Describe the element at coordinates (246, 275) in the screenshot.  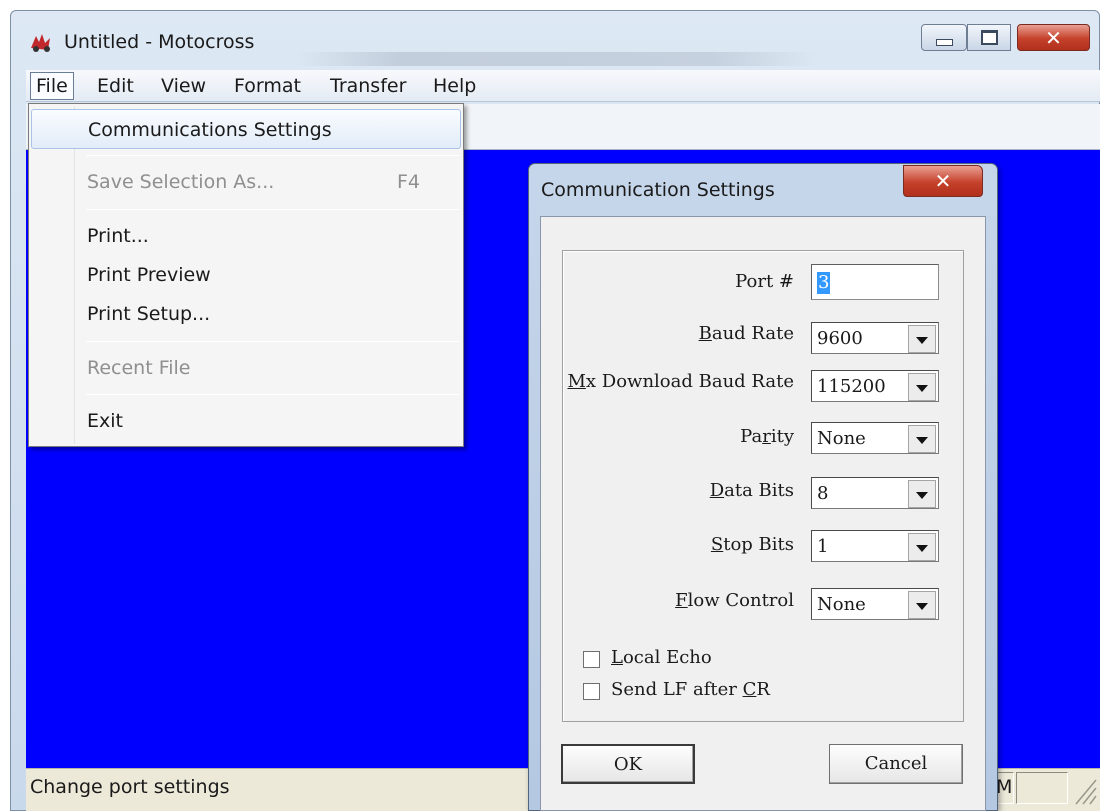
I see `menu-item-print-preview: Print Preview` at that location.